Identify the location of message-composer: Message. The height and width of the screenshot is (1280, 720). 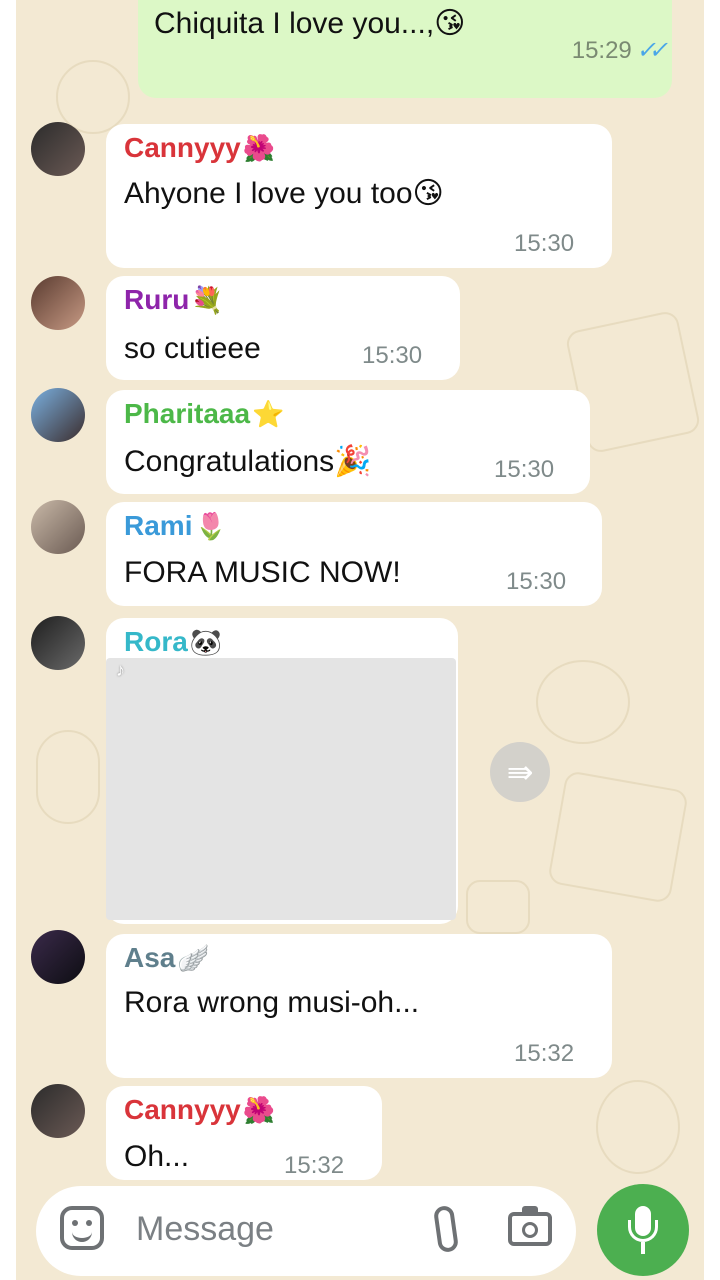
(306, 1231).